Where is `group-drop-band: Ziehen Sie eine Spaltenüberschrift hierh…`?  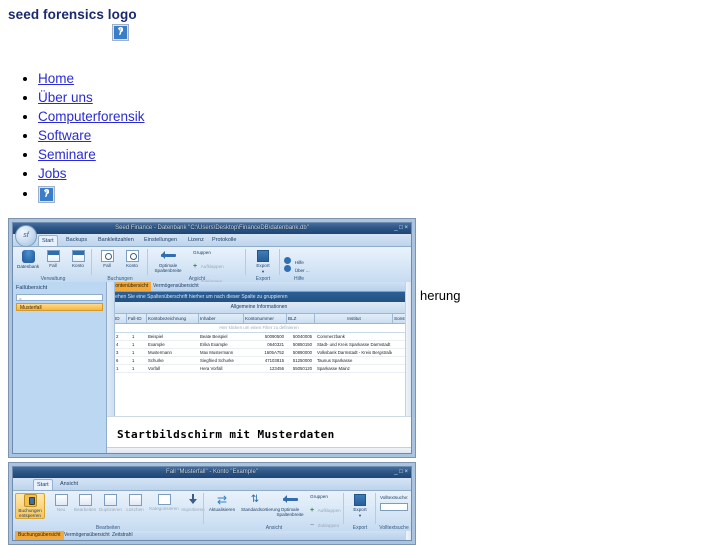
group-drop-band: Ziehen Sie eine Spaltenüberschrift hierh… is located at coordinates (259, 297).